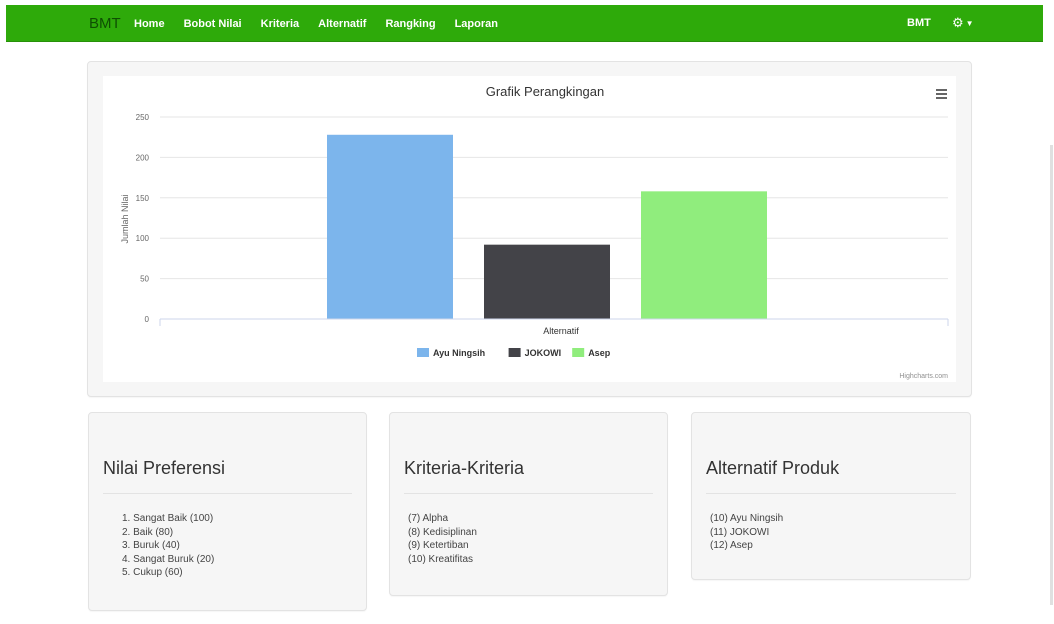  I want to click on y-tick-label: 200, so click(143, 157).